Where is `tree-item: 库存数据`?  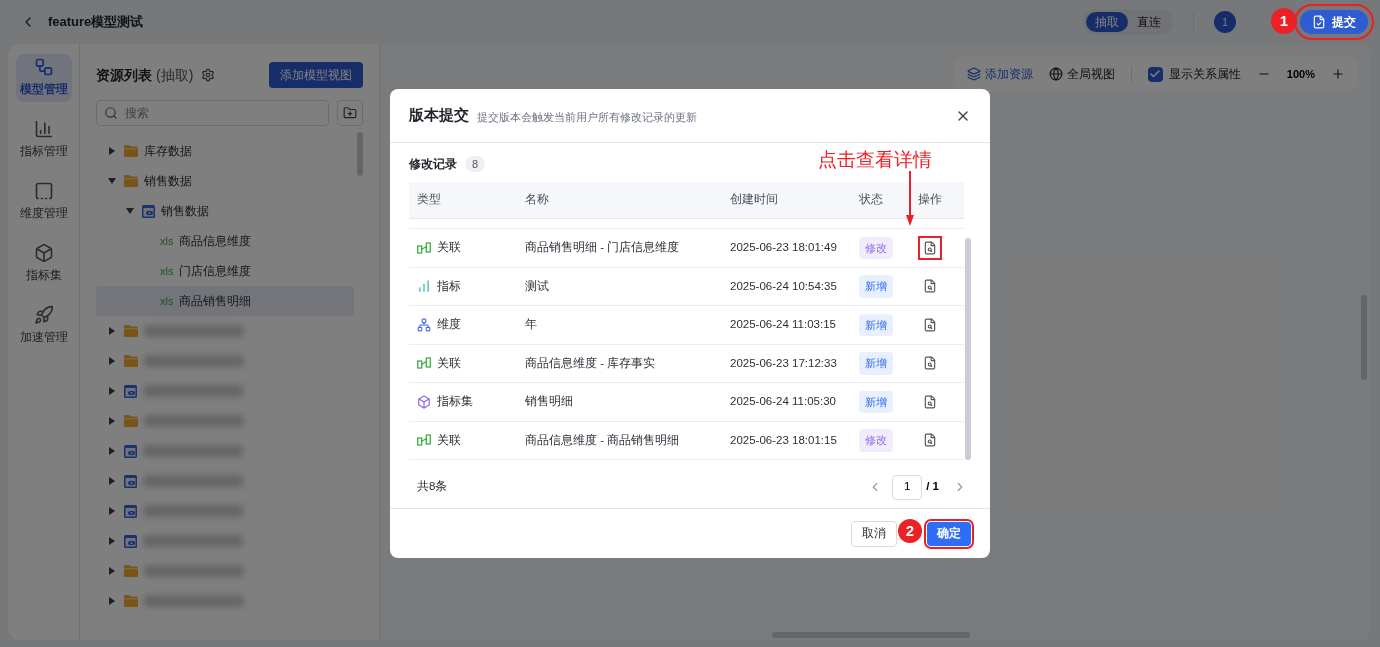 tree-item: 库存数据 is located at coordinates (225, 151).